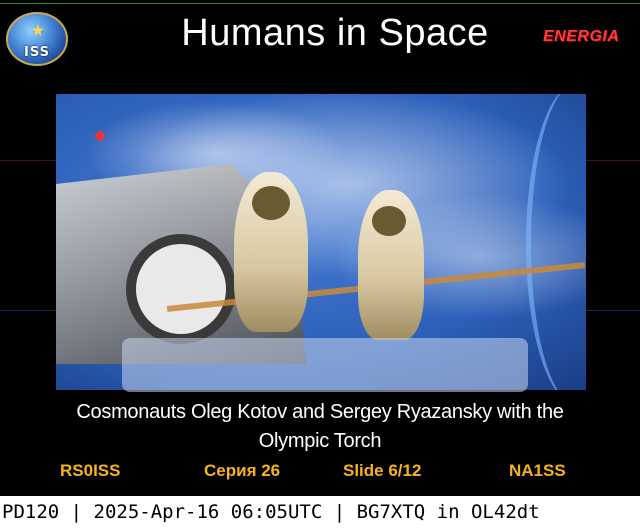 This screenshot has height=528, width=640. What do you see at coordinates (325, 365) in the screenshot?
I see `caption-overlay-box` at bounding box center [325, 365].